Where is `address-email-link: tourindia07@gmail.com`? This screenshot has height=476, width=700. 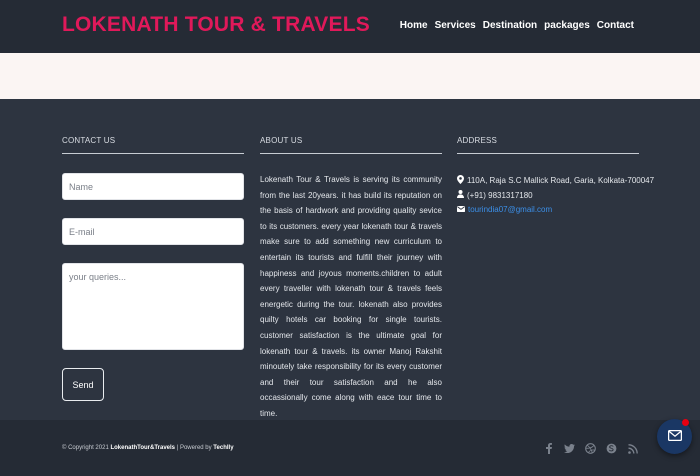
address-email-link: tourindia07@gmail.com is located at coordinates (510, 209).